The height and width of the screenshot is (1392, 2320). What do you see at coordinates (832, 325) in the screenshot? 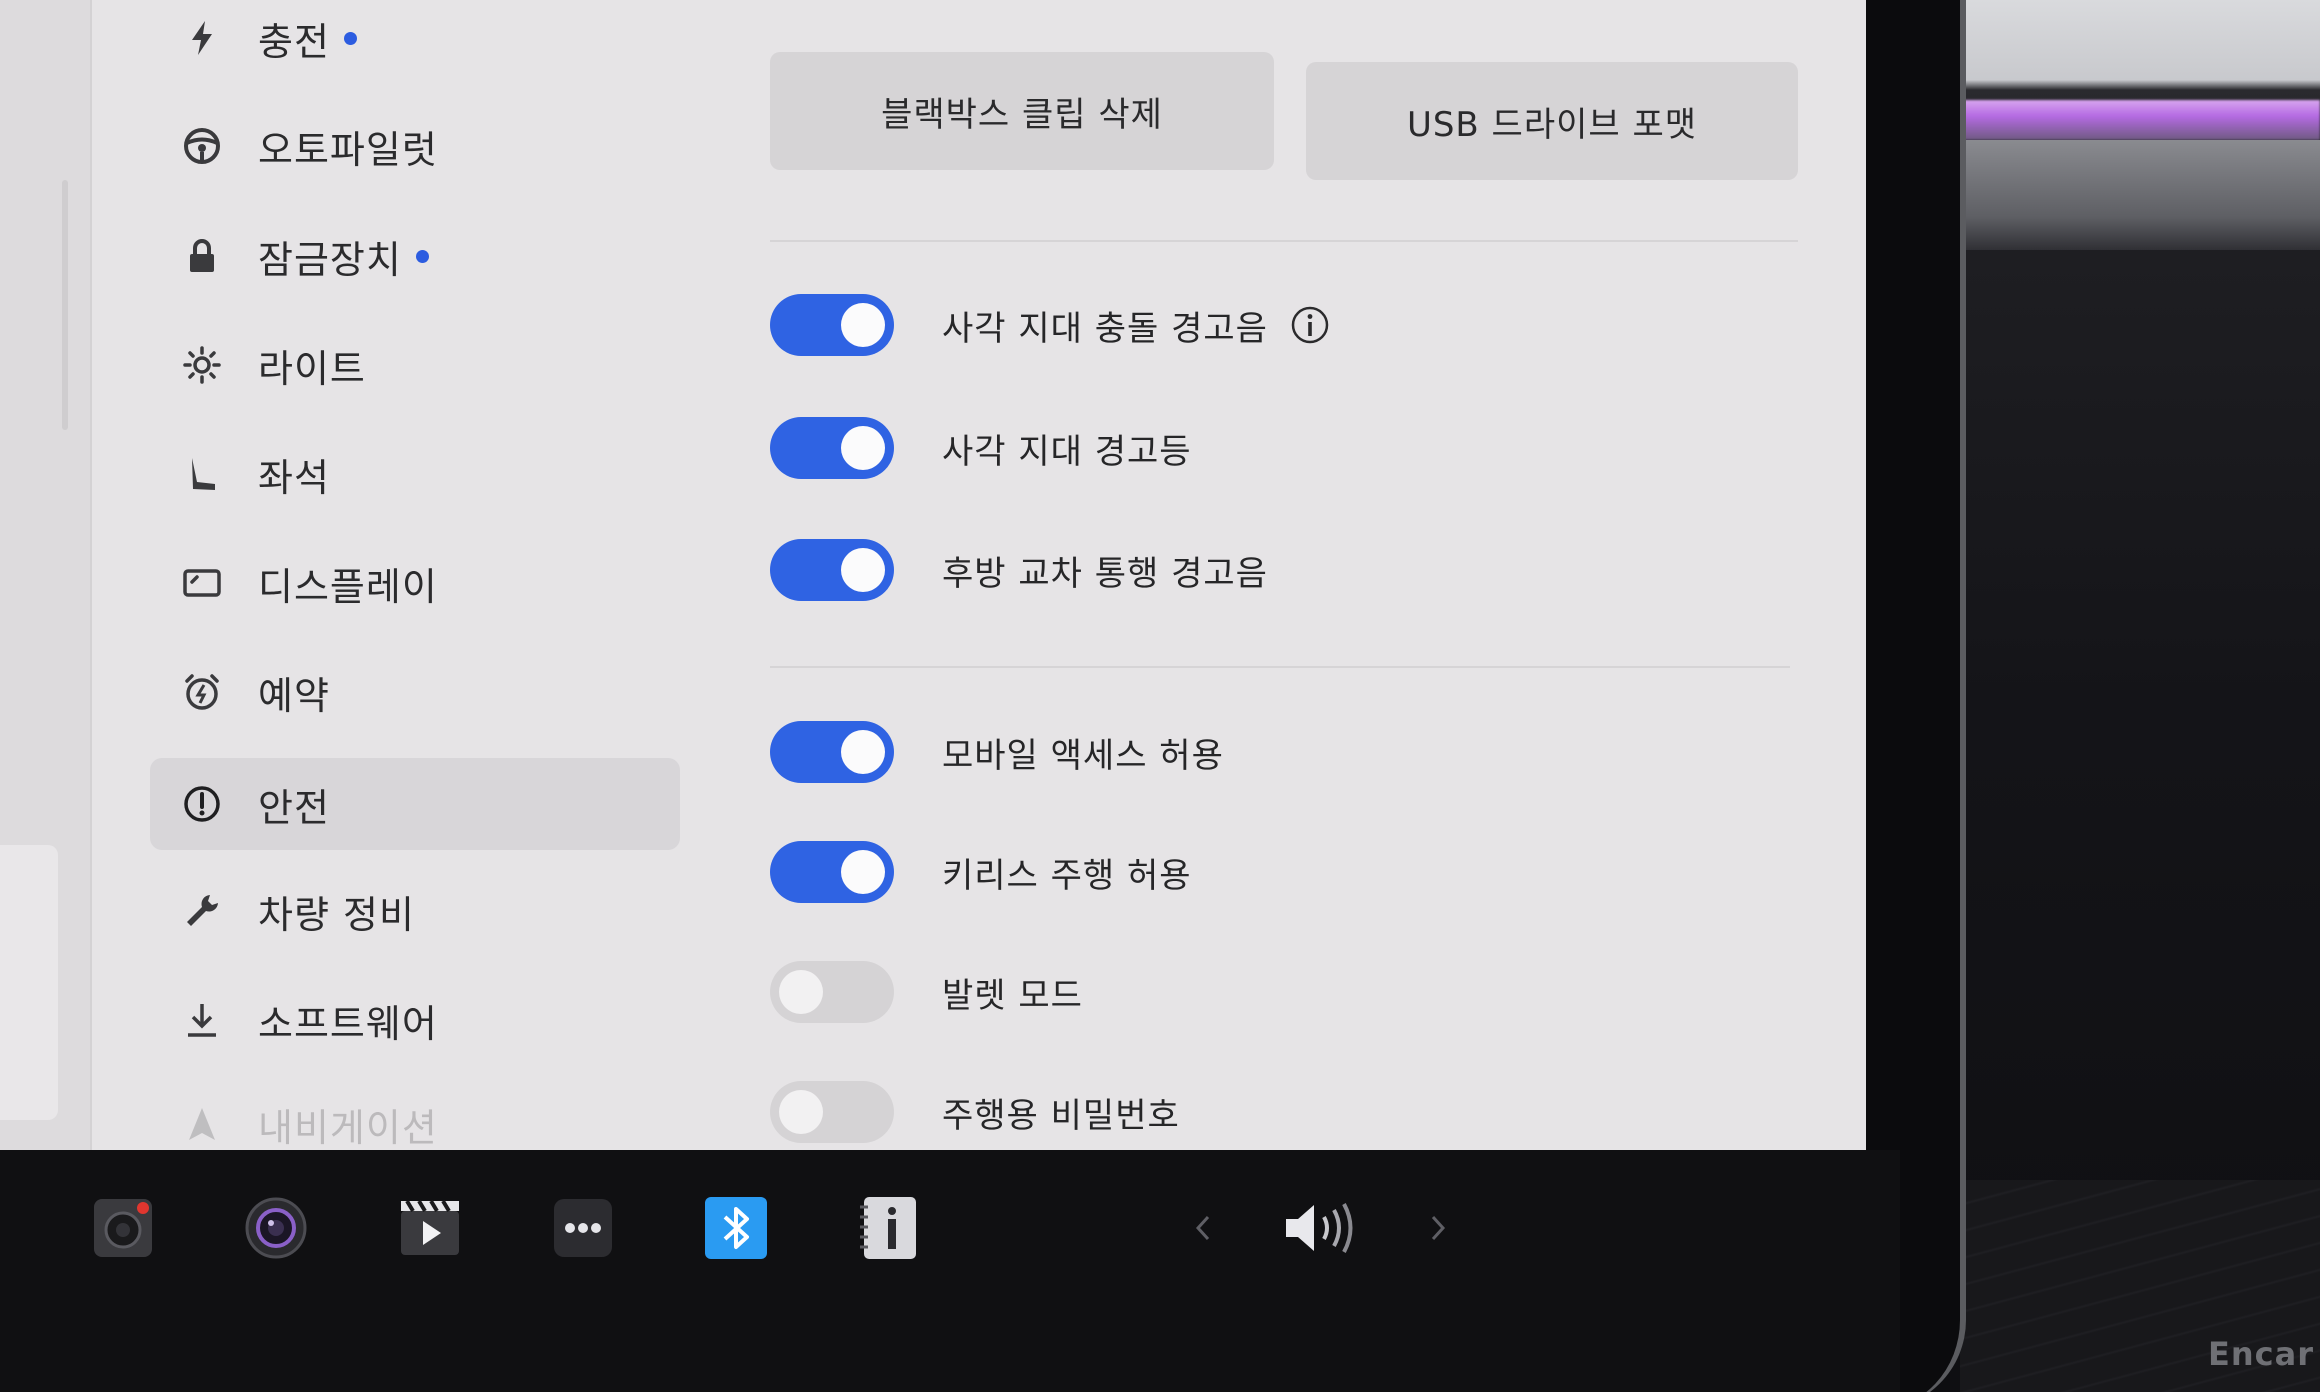
I see `blind-spot-chime-toggle` at bounding box center [832, 325].